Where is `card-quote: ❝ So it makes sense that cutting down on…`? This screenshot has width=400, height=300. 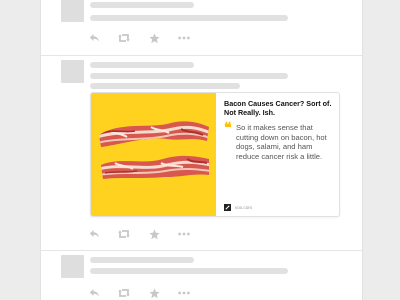
card-quote: ❝ So it makes sense that cutting down on… is located at coordinates (278, 140).